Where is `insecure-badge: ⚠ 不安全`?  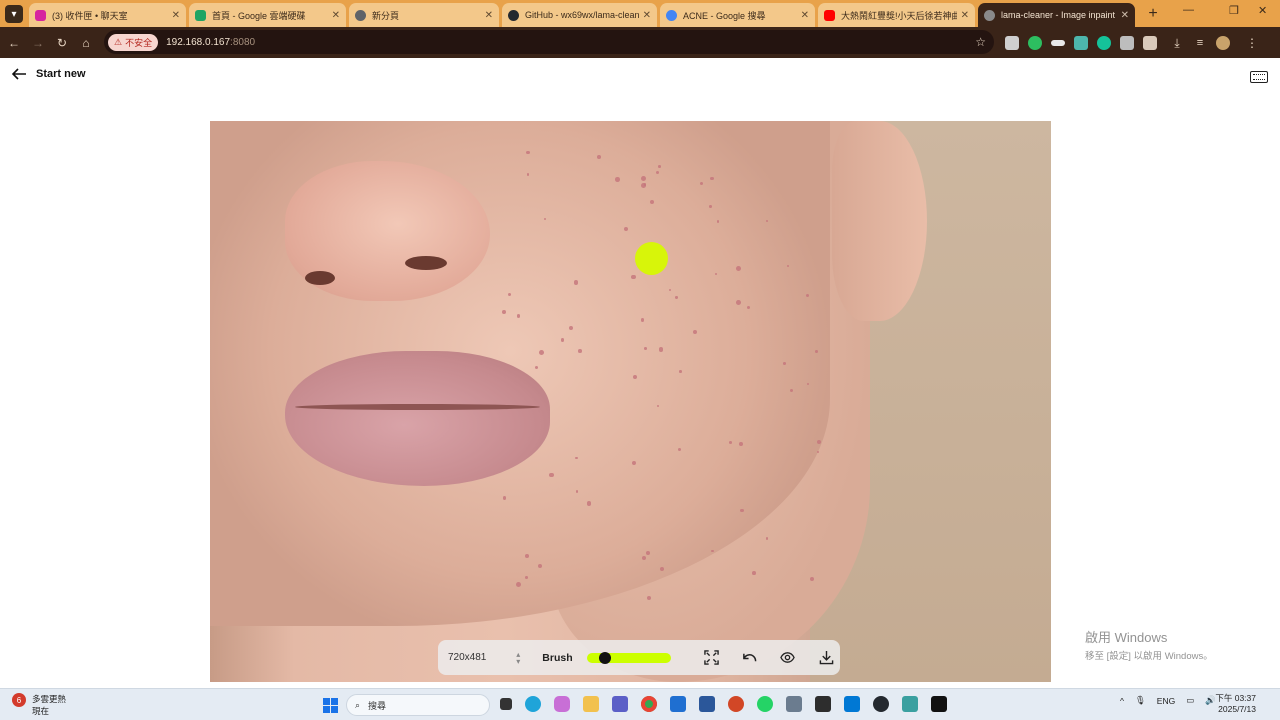
insecure-badge: ⚠ 不安全 is located at coordinates (133, 42).